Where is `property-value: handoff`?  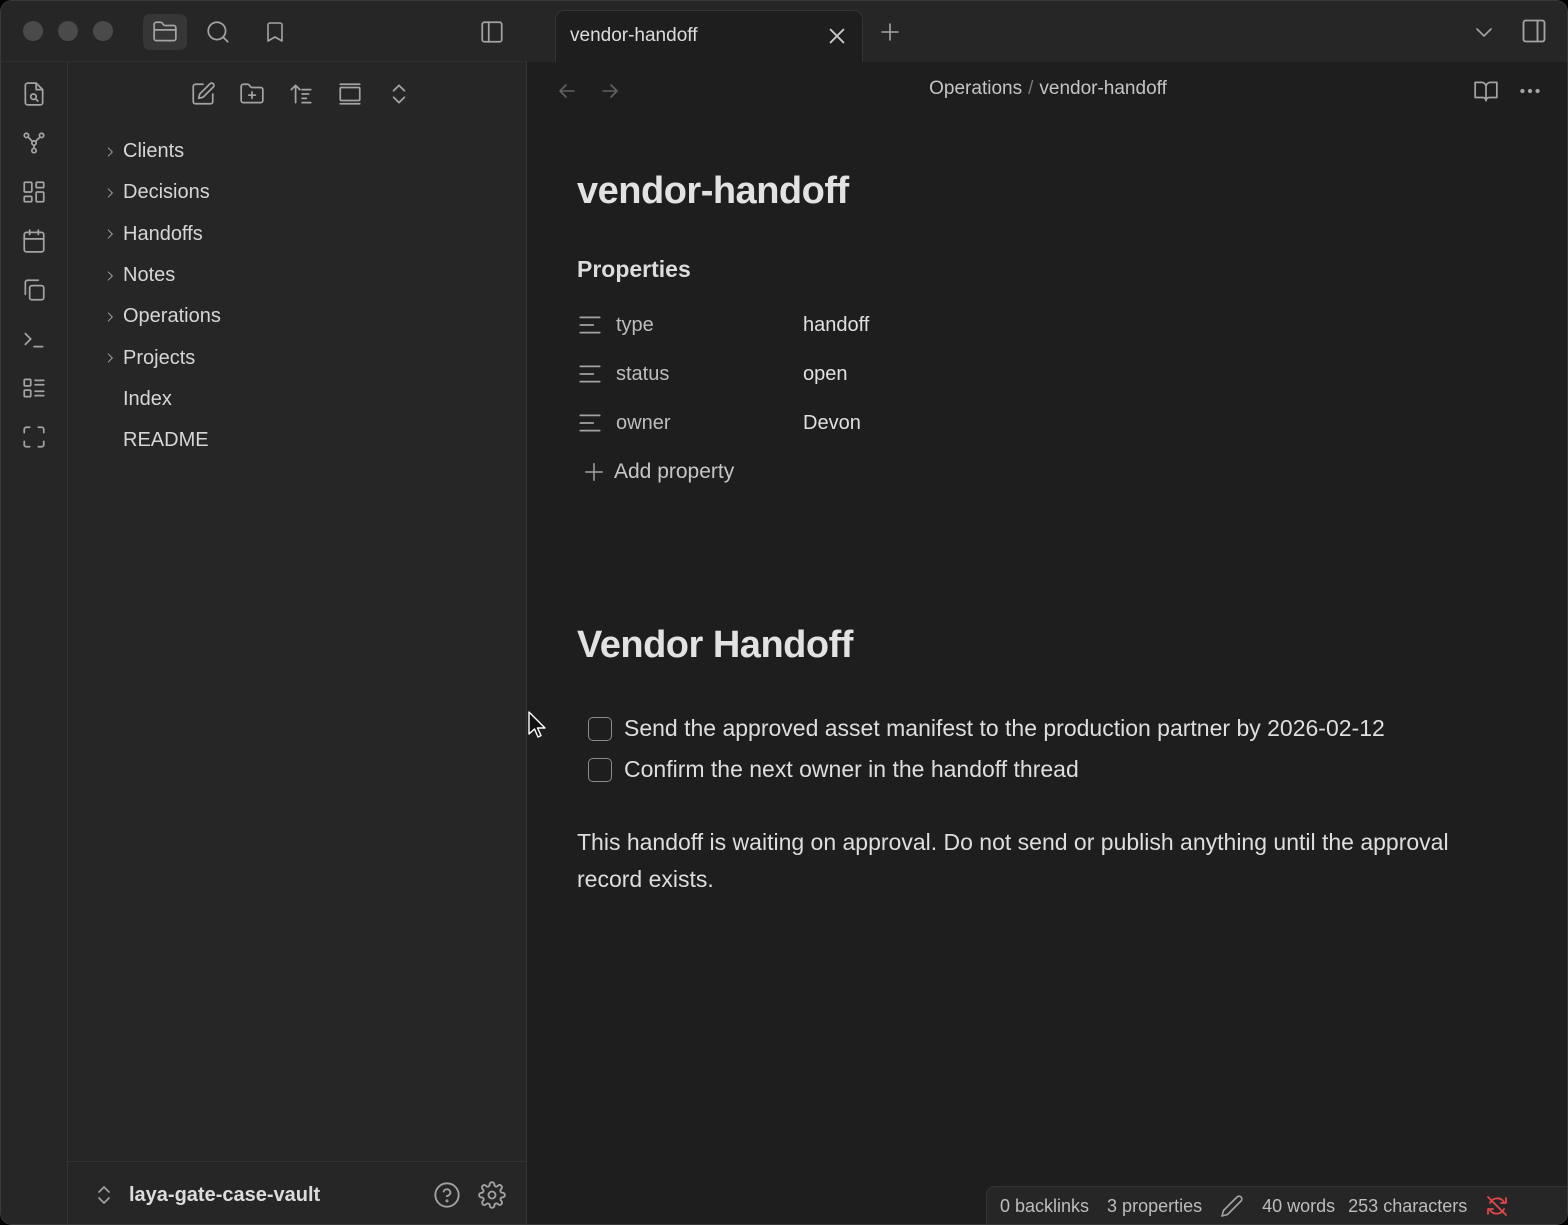 property-value: handoff is located at coordinates (836, 325).